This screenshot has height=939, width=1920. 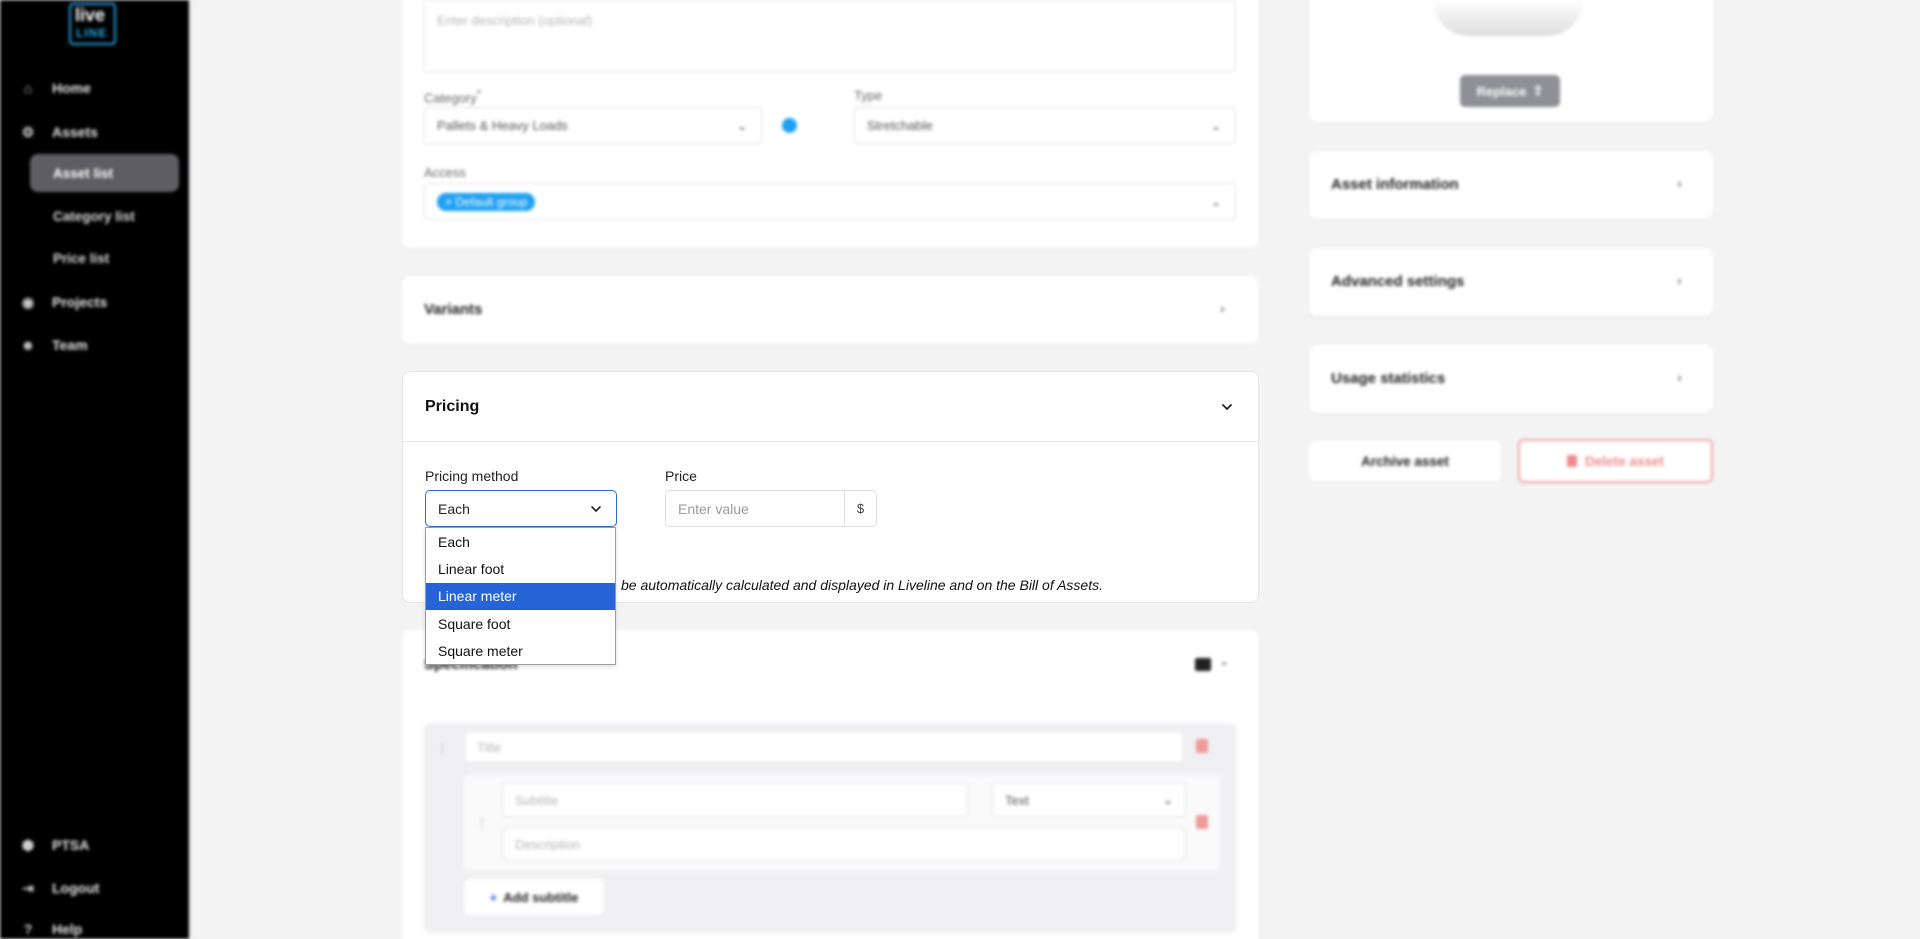 I want to click on pricing-method-select: Each, so click(x=521, y=508).